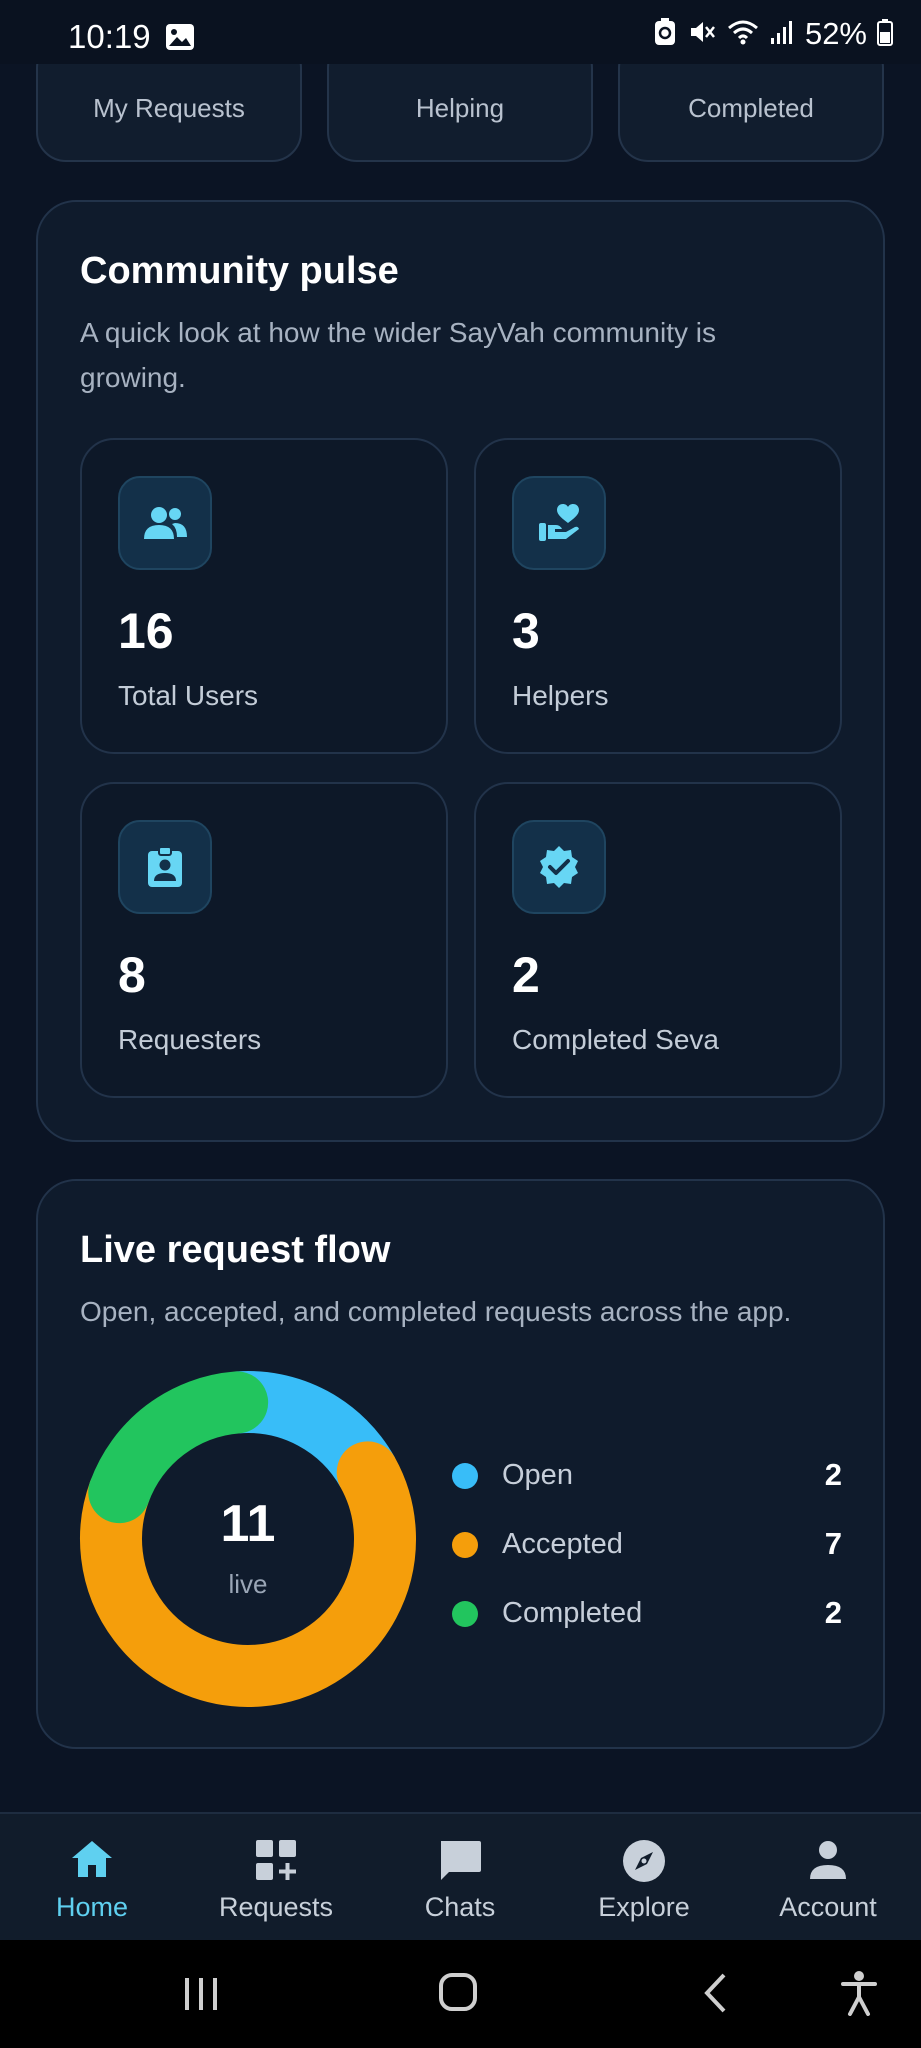 The height and width of the screenshot is (2048, 921). Describe the element at coordinates (835, 33) in the screenshot. I see `battery-percent: 52%` at that location.